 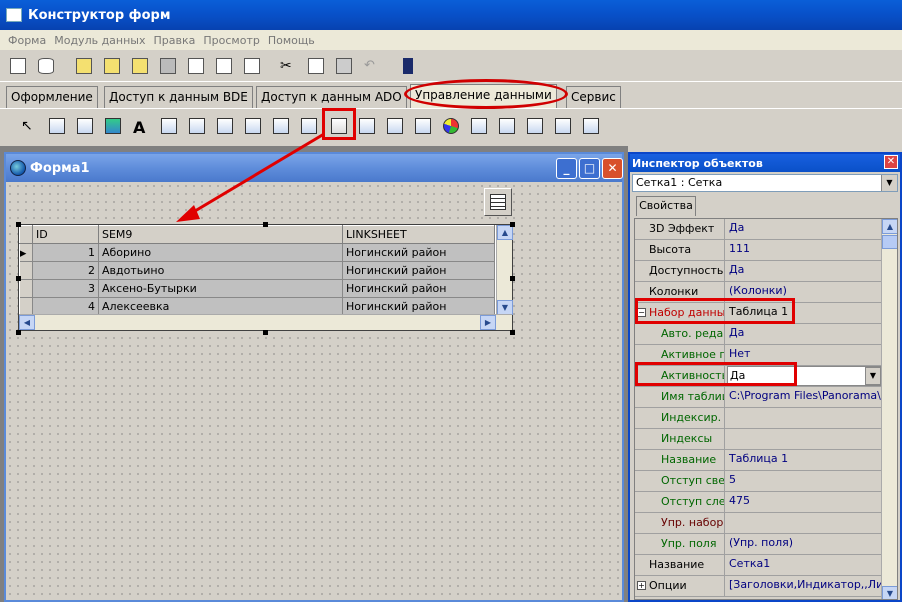 What do you see at coordinates (804, 397) in the screenshot?
I see `property-value: C:\Program Files\Panorama\P` at bounding box center [804, 397].